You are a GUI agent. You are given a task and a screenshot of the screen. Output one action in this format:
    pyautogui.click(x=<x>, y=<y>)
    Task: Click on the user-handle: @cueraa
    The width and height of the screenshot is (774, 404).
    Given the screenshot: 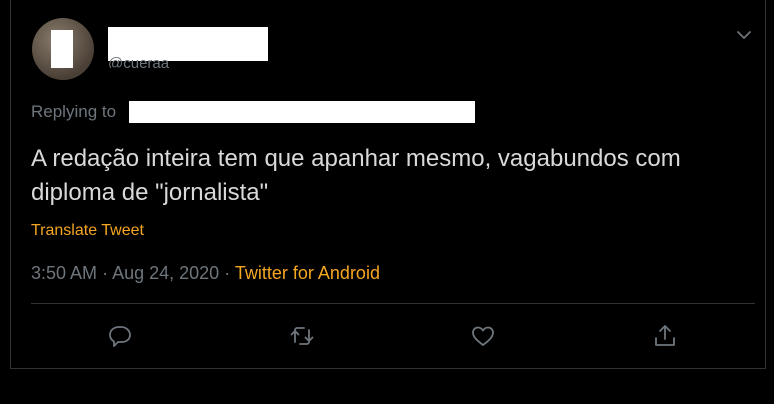 What is the action you would take?
    pyautogui.click(x=138, y=61)
    